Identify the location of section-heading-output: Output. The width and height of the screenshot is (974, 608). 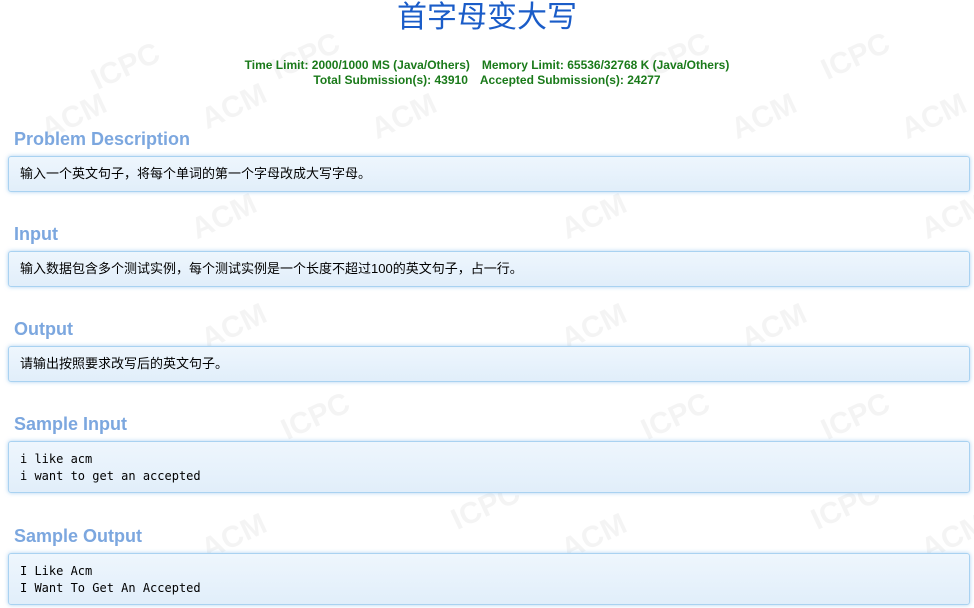
(43, 329).